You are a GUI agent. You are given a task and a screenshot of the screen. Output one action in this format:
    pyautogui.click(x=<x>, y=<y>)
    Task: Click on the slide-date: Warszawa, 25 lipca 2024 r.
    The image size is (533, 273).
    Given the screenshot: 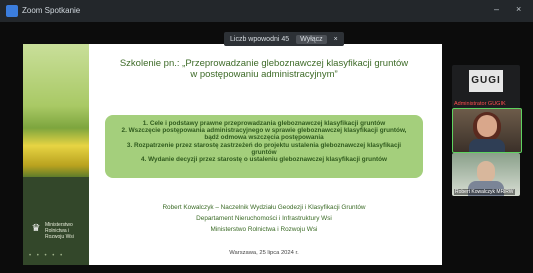 What is the action you would take?
    pyautogui.click(x=264, y=253)
    